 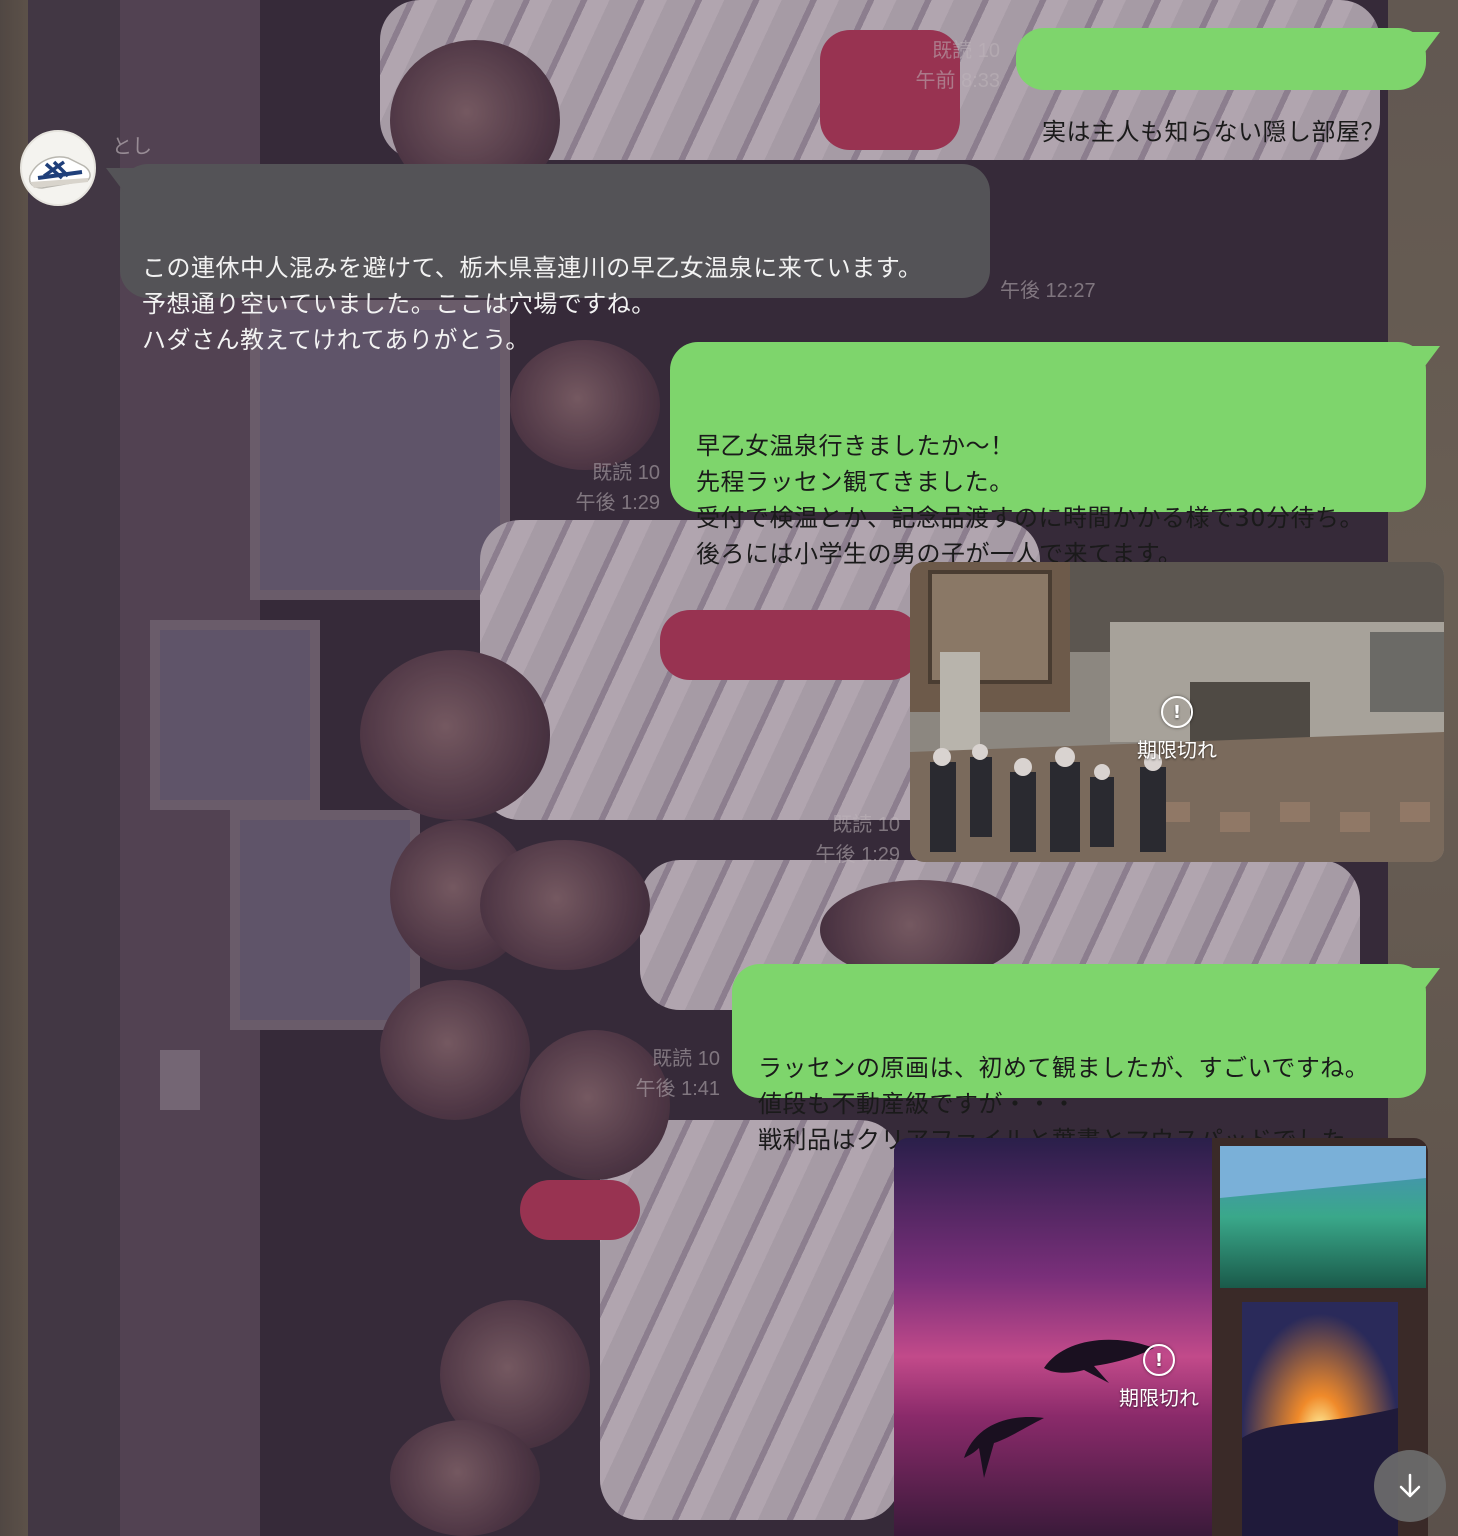 What do you see at coordinates (1213, 132) in the screenshot?
I see `message-text: 実は主人も知らない隠し部屋？` at bounding box center [1213, 132].